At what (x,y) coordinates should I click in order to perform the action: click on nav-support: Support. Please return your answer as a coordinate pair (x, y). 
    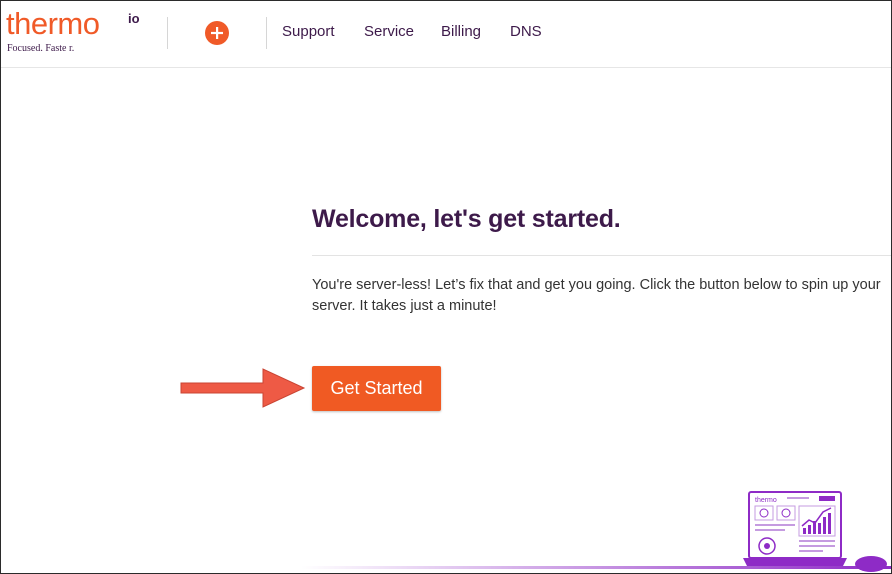
    Looking at the image, I should click on (308, 32).